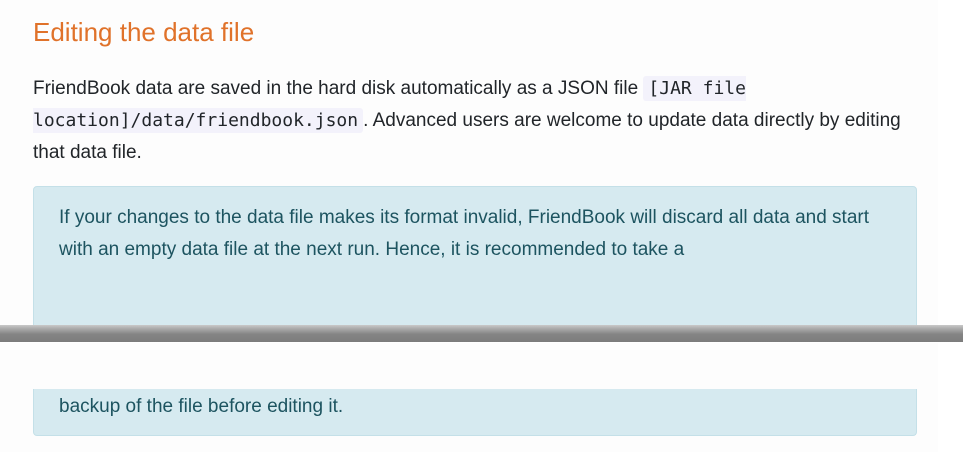 The width and height of the screenshot is (963, 452). What do you see at coordinates (201, 406) in the screenshot?
I see `warning-callout-text-continued: backup of the file before editing it.` at bounding box center [201, 406].